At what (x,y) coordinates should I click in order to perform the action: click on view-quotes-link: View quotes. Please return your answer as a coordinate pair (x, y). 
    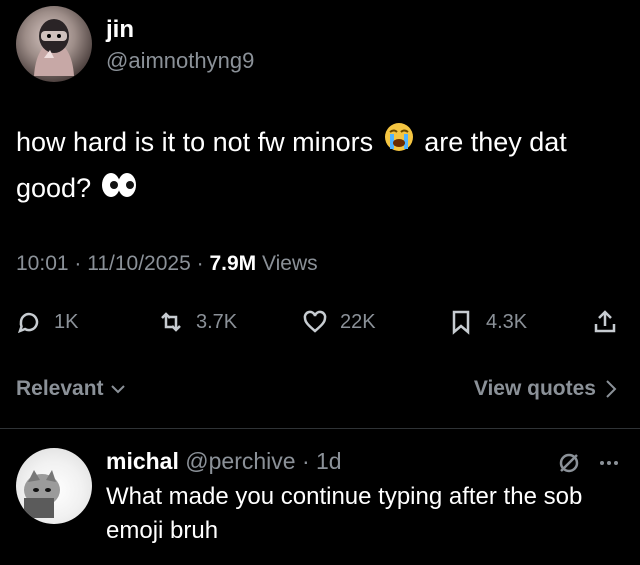
    Looking at the image, I should click on (546, 389).